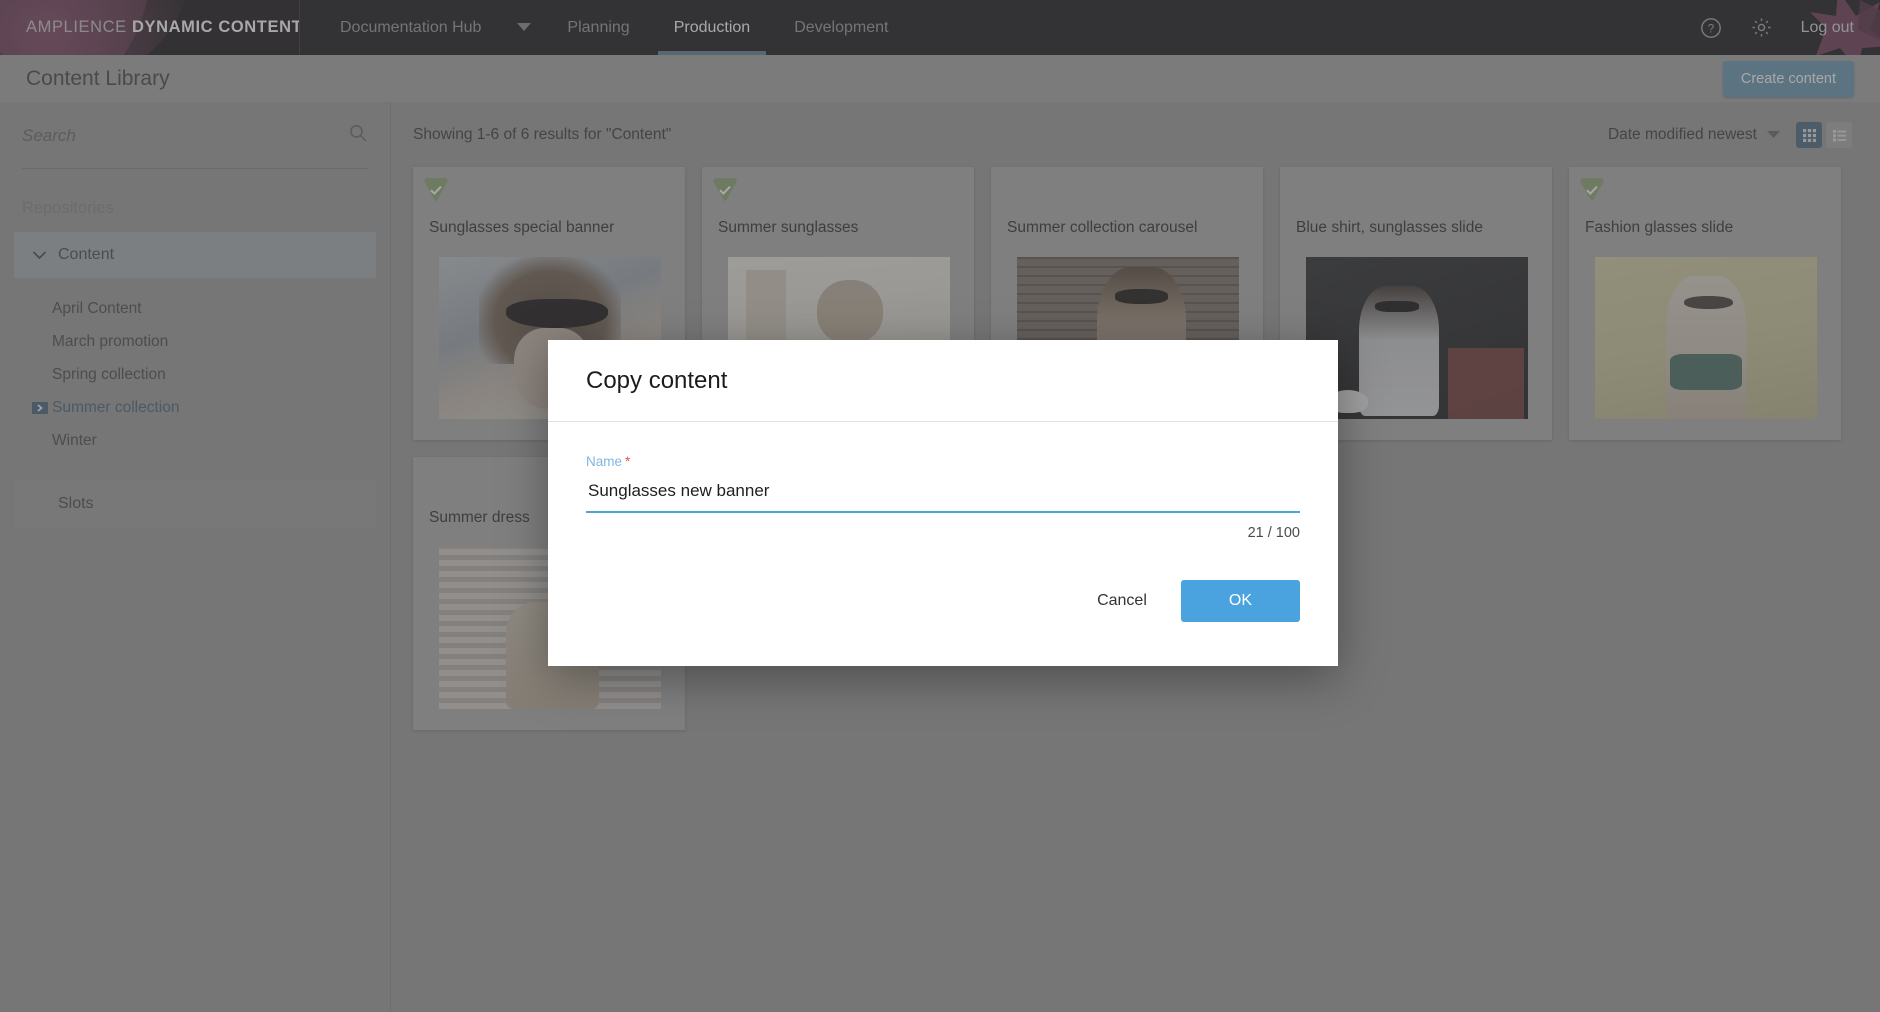  I want to click on create-content-button: Create content, so click(1788, 78).